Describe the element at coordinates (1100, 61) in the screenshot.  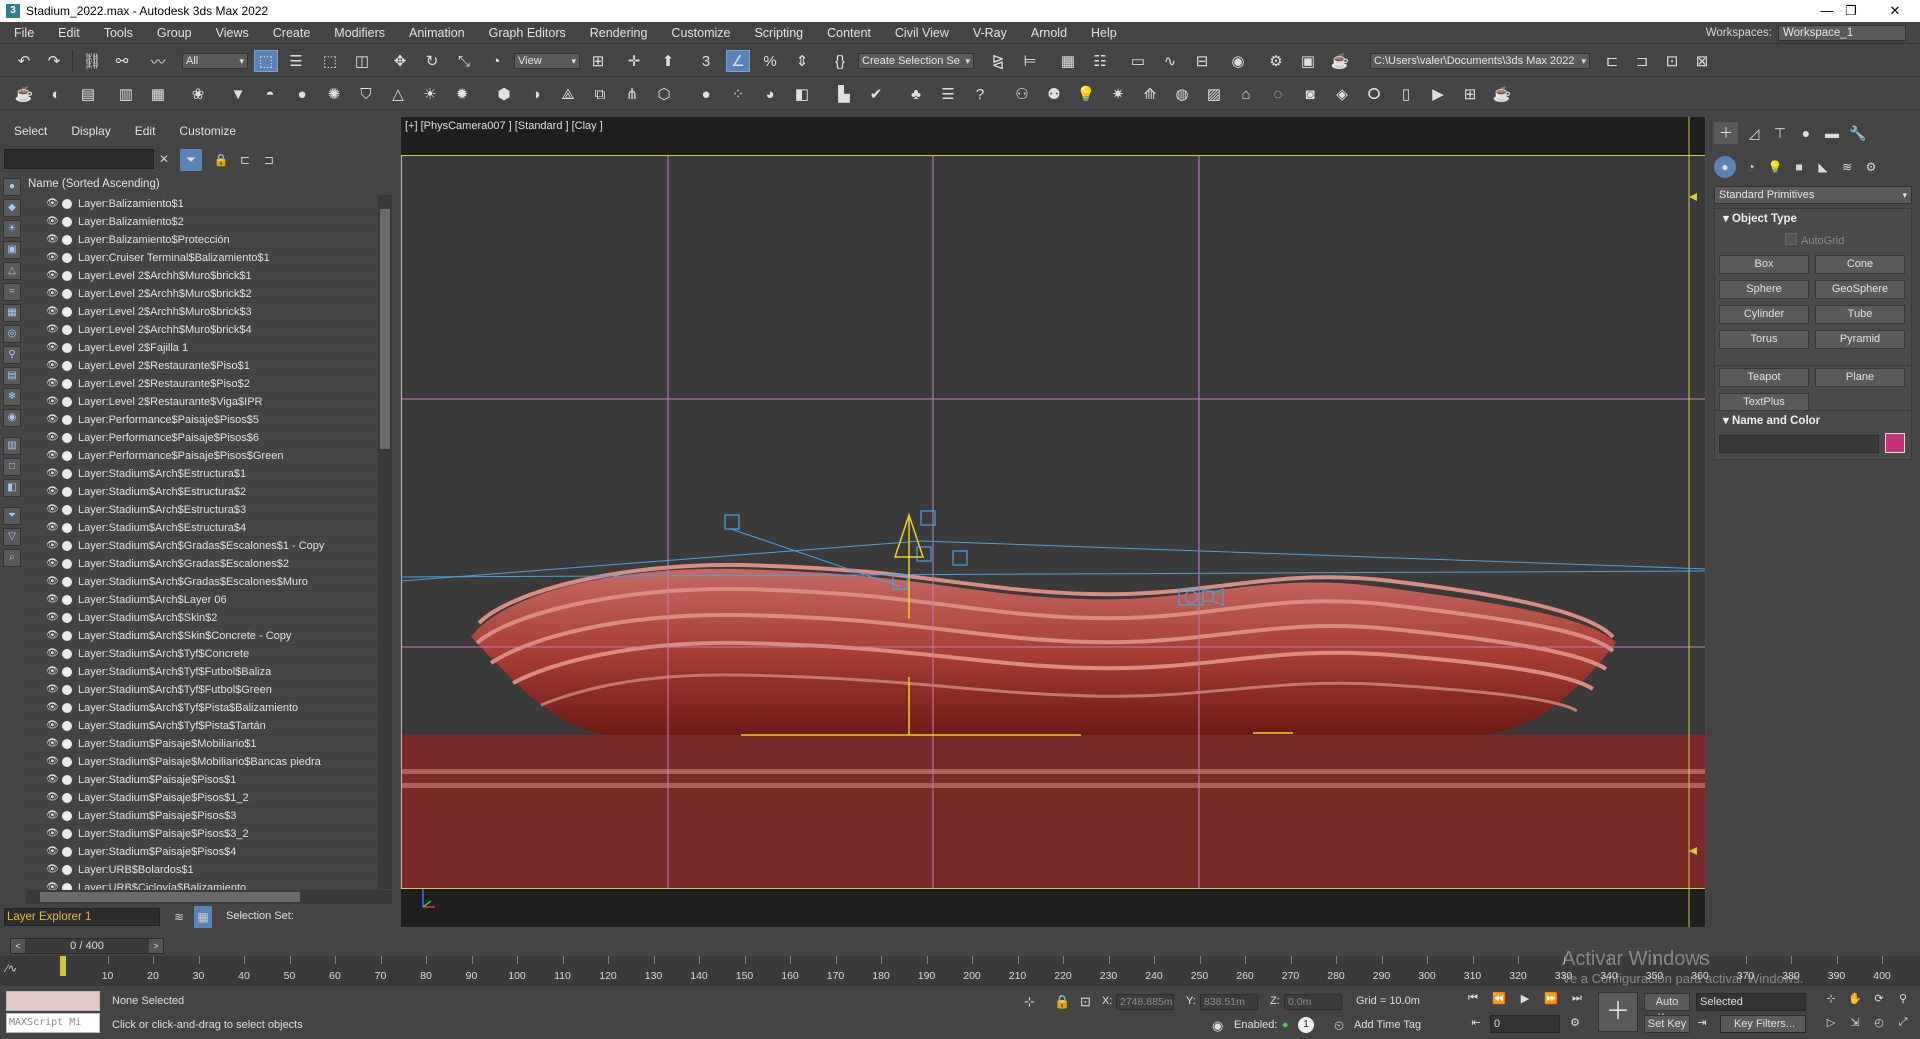
I see `toggle-layer-explorer-icon: ☷` at that location.